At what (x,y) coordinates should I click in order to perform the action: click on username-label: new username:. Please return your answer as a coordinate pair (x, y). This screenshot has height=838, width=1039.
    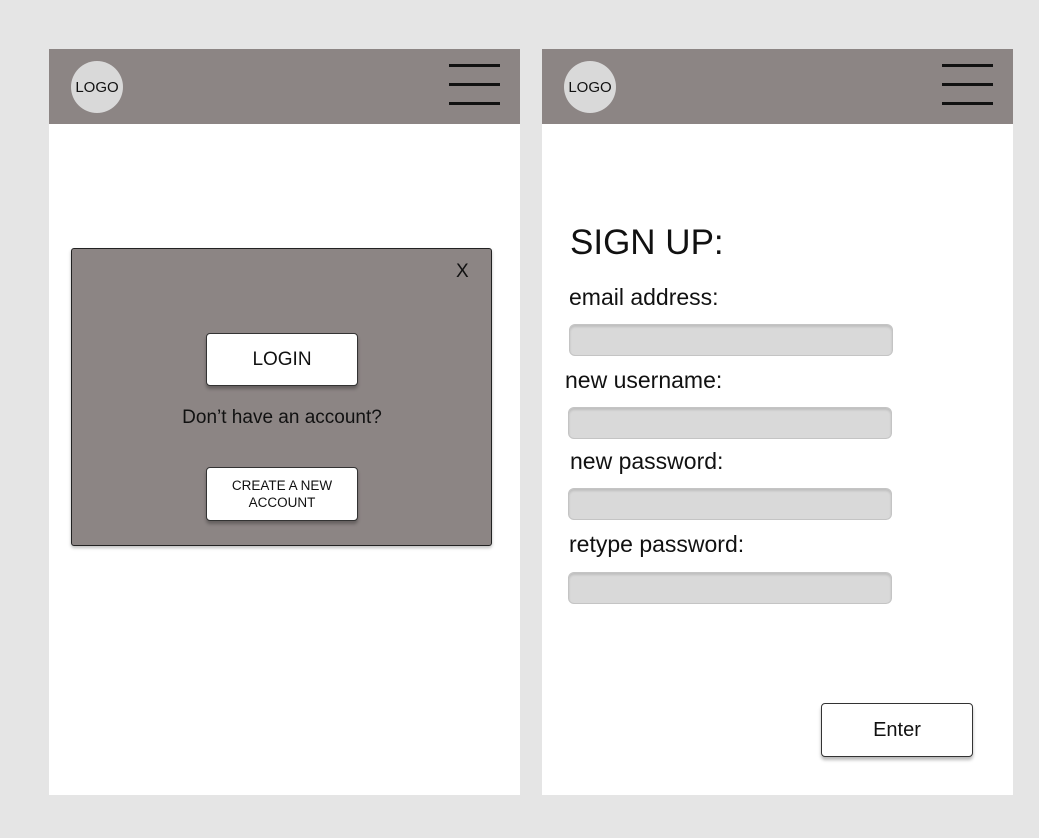
    Looking at the image, I should click on (644, 380).